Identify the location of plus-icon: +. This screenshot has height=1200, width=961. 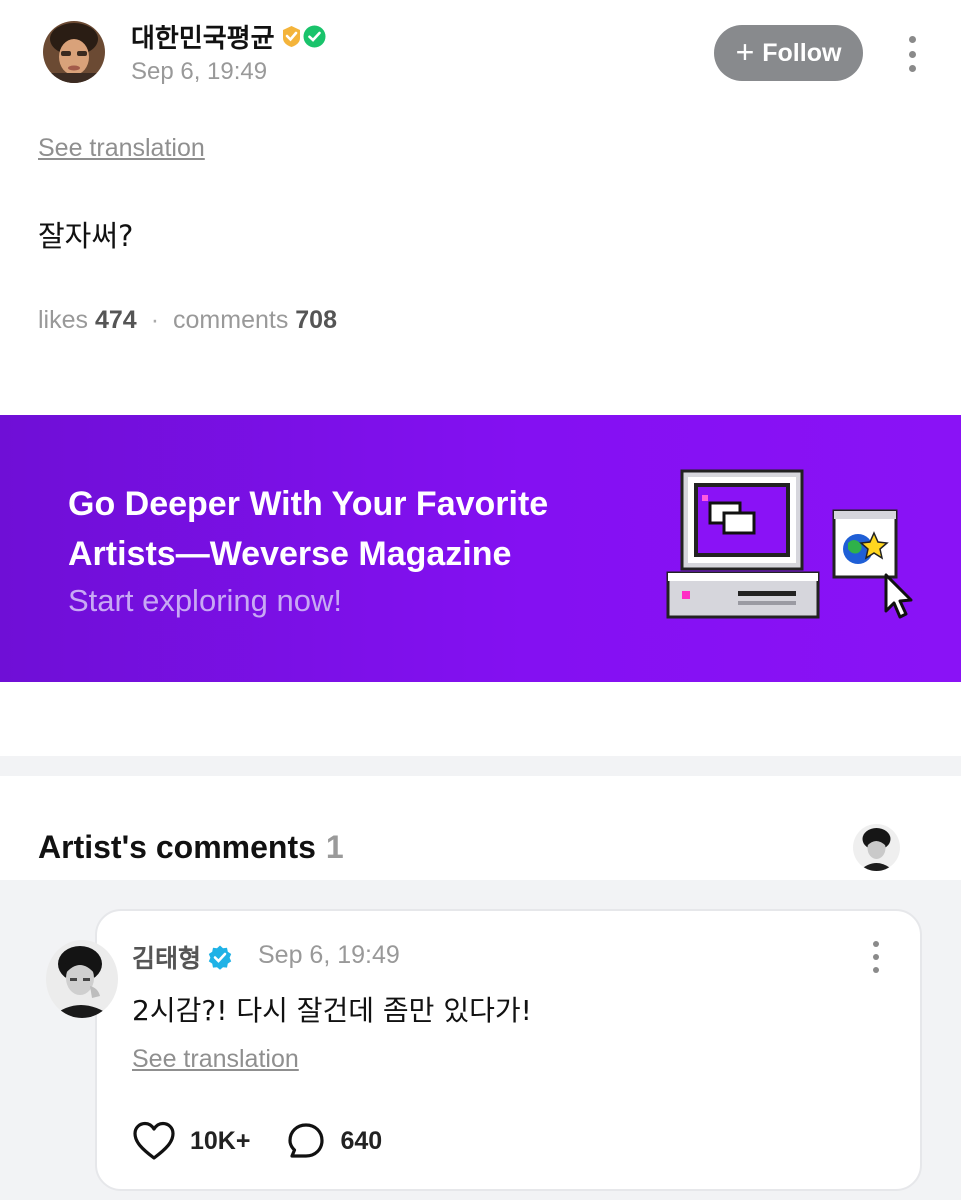
(745, 51).